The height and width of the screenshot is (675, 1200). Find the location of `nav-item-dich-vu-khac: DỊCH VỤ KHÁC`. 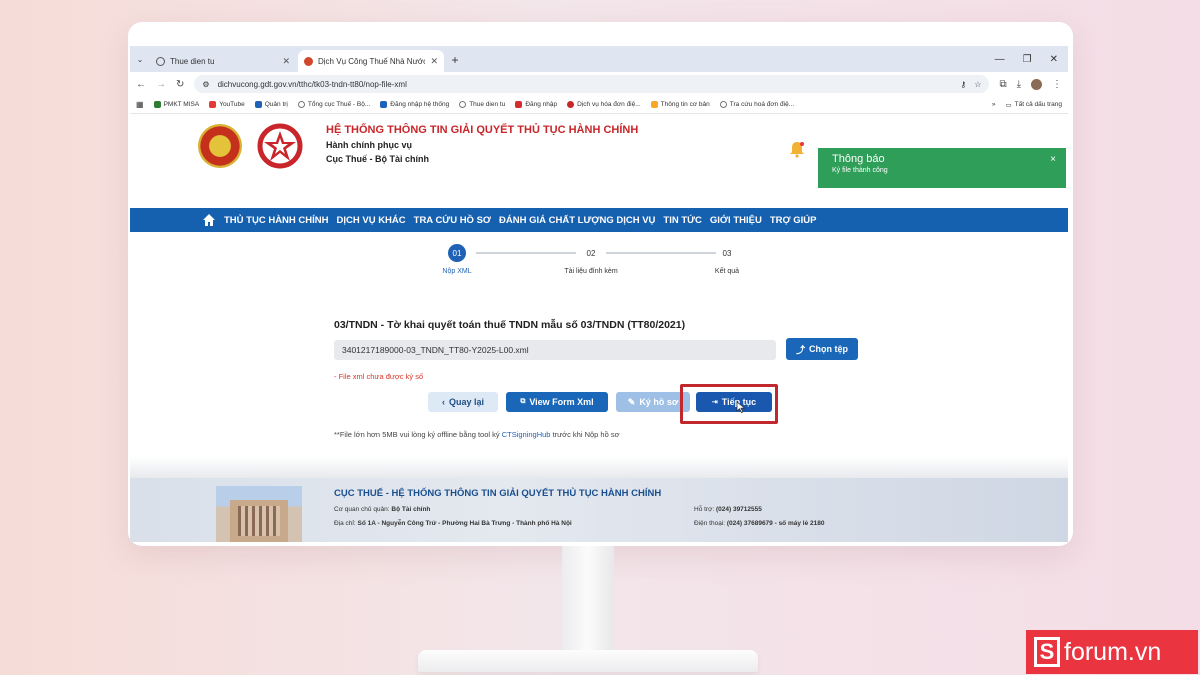

nav-item-dich-vu-khac: DỊCH VỤ KHÁC is located at coordinates (371, 220).